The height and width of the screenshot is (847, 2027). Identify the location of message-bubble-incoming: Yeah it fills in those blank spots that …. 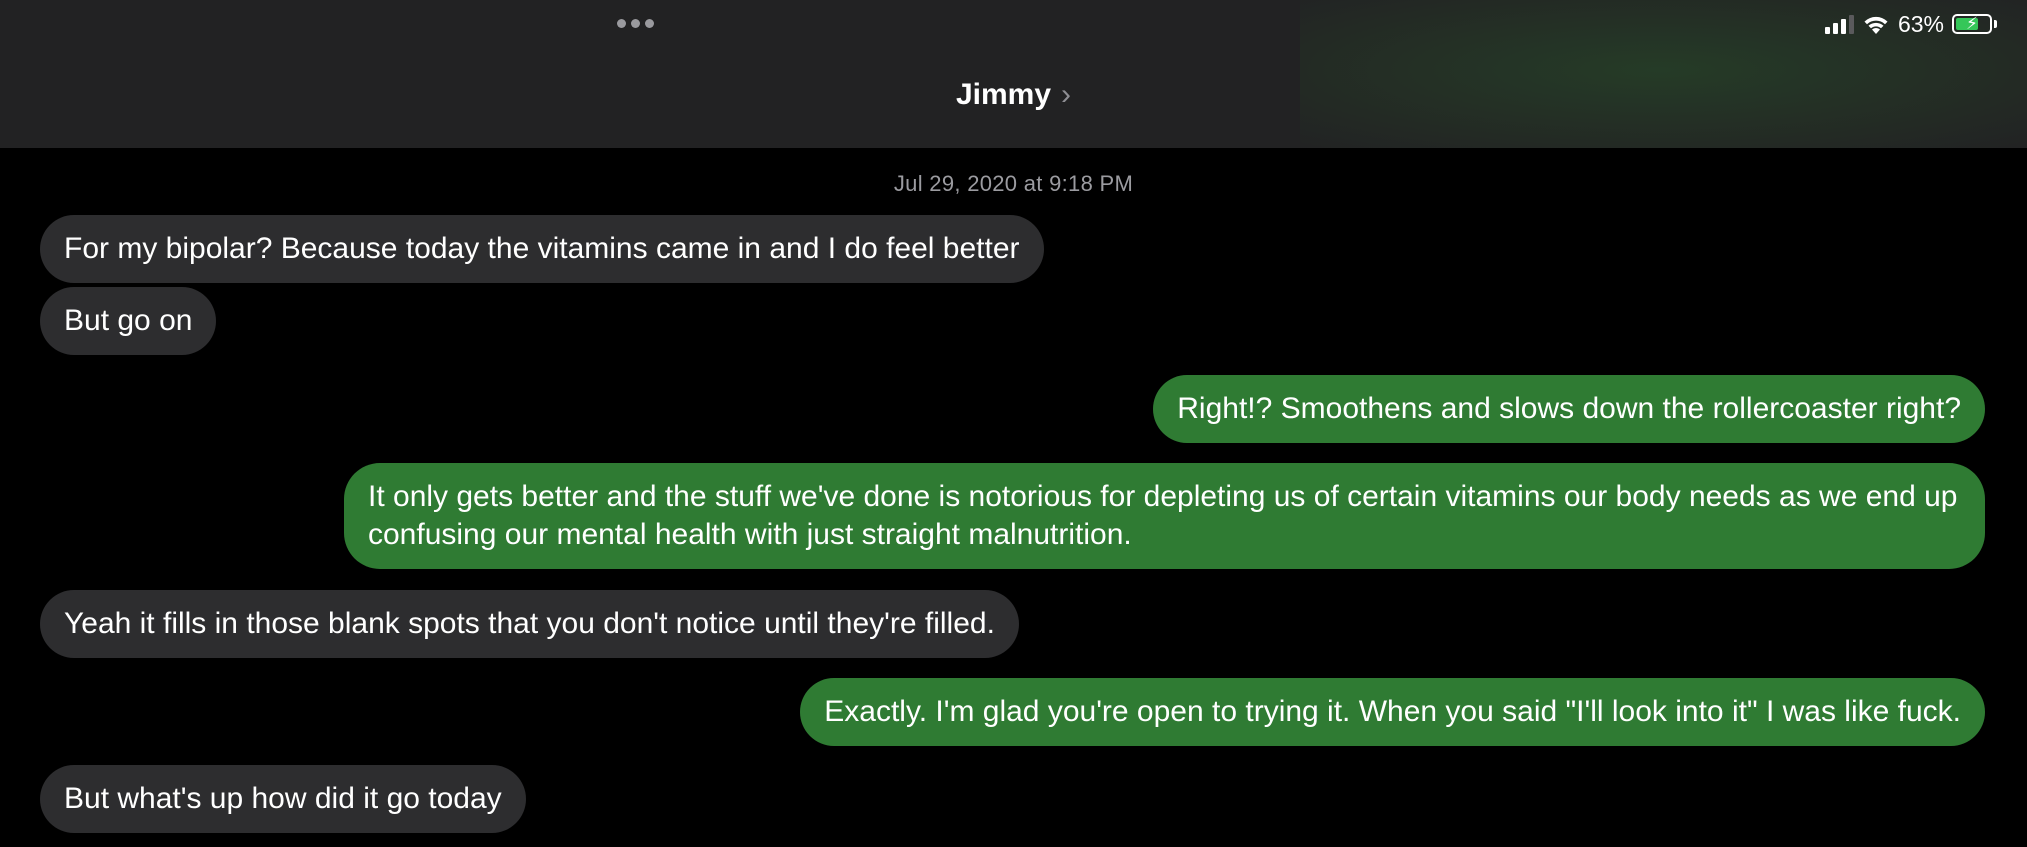
(516, 625).